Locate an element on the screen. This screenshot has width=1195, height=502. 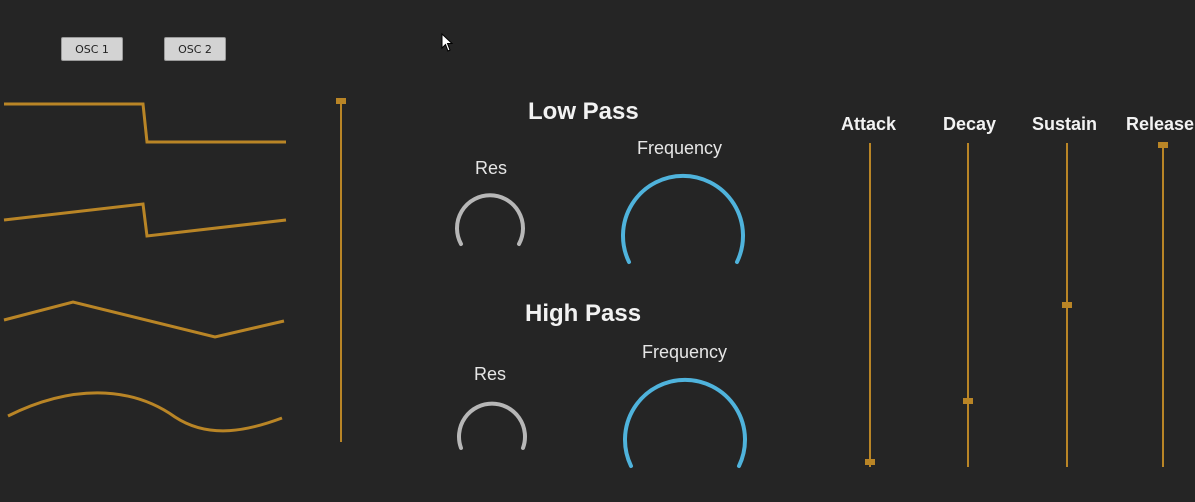
high-pass-frequency-knob is located at coordinates (688, 424).